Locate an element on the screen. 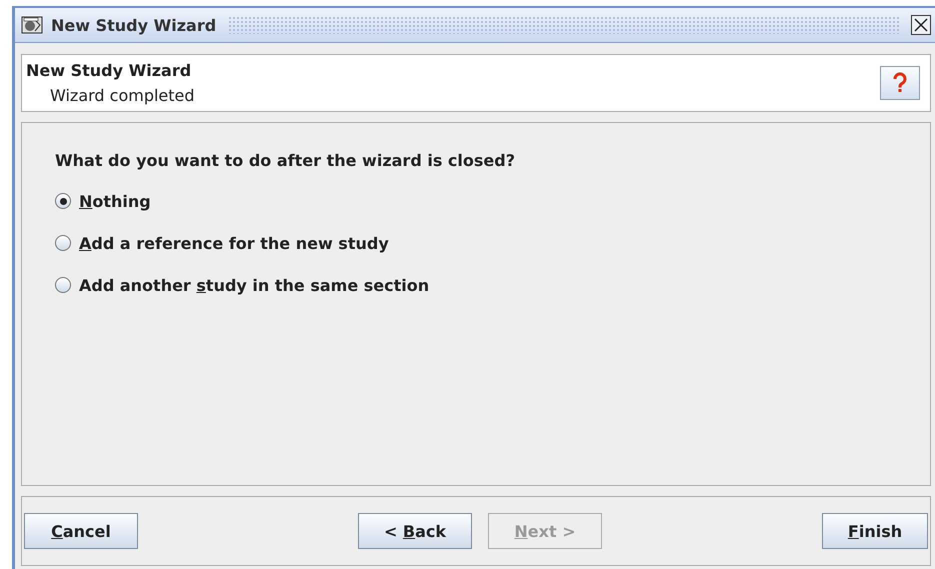 Image resolution: width=935 pixels, height=569 pixels. wizard-icon is located at coordinates (32, 25).